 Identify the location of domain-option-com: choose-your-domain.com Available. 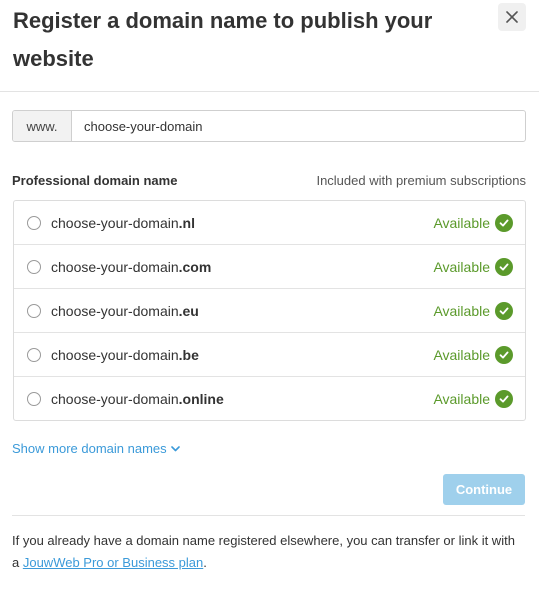
(269, 267).